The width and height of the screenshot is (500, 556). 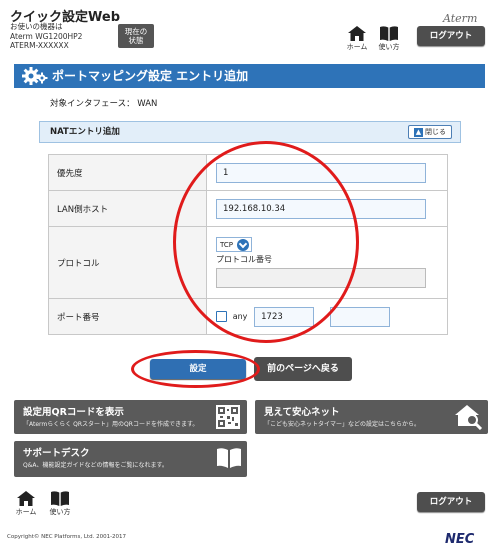 I want to click on footer-logout-button: ログアウト, so click(x=451, y=502).